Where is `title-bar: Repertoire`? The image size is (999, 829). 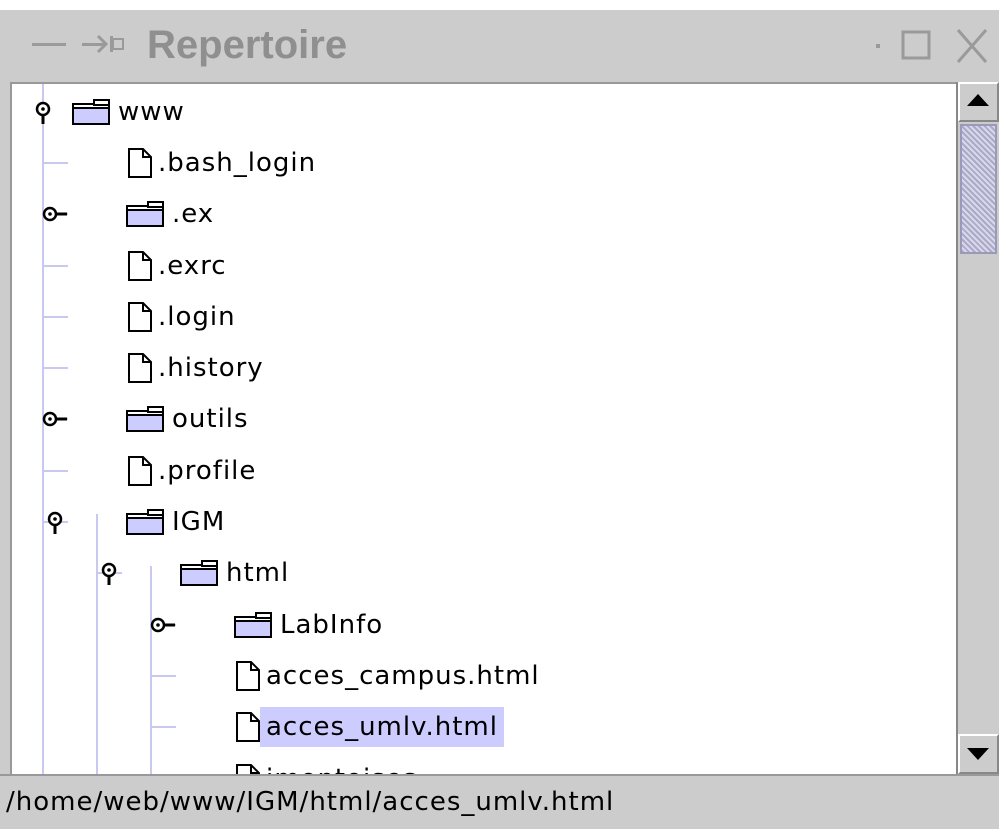 title-bar: Repertoire is located at coordinates (499, 45).